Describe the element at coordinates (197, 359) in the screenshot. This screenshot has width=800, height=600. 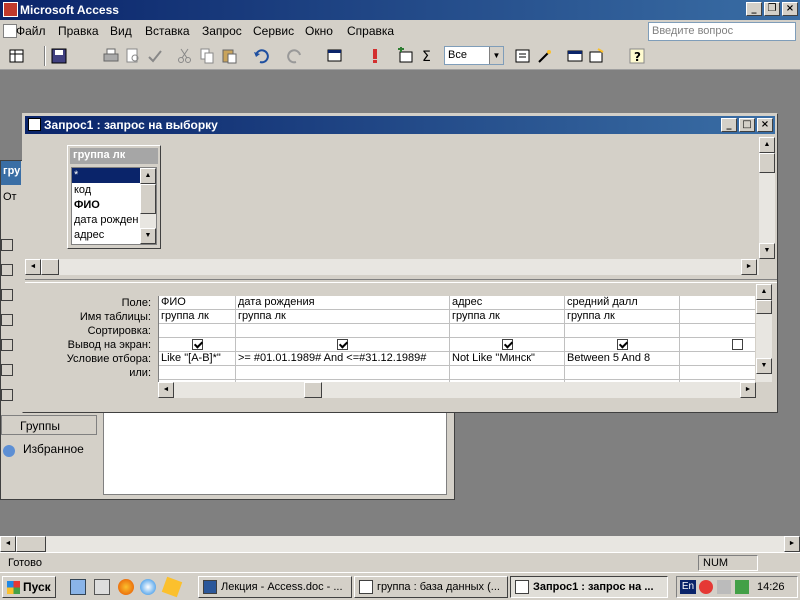
I see `criteria-cell: Like "[А-В]*"` at that location.